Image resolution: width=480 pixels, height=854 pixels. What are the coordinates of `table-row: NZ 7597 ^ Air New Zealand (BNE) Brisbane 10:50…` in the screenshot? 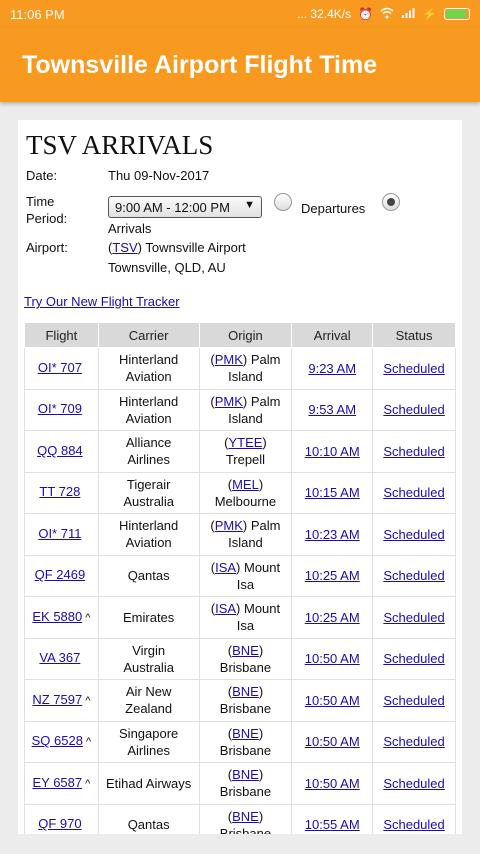 It's located at (240, 700).